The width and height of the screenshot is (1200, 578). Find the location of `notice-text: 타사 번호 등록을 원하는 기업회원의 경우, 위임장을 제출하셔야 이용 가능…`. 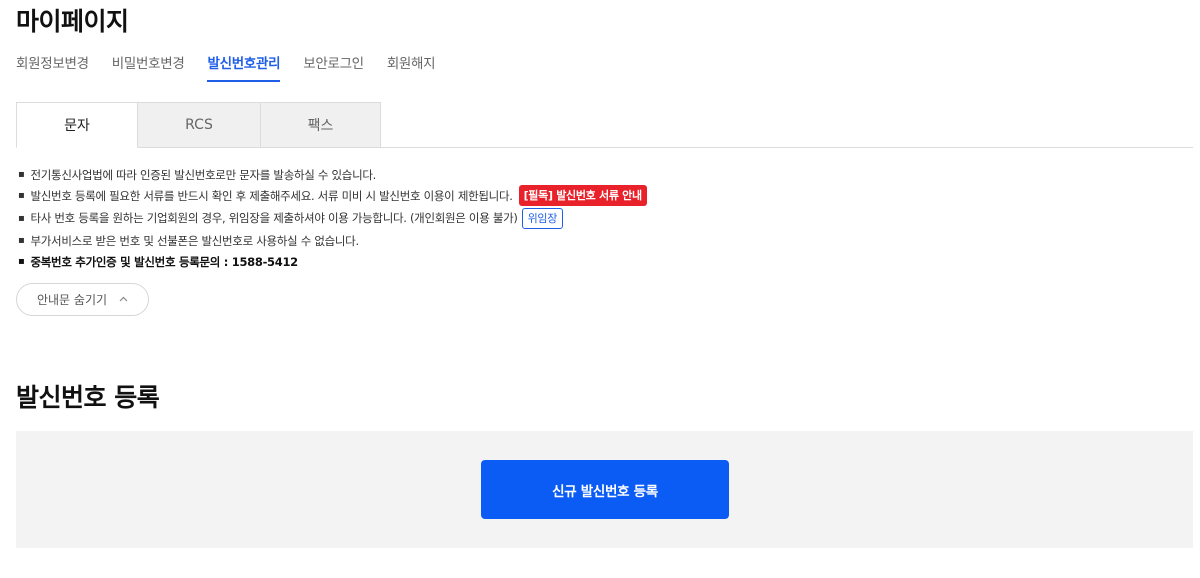

notice-text: 타사 번호 등록을 원하는 기업회원의 경우, 위임장을 제출하셔야 이용 가능… is located at coordinates (274, 218).